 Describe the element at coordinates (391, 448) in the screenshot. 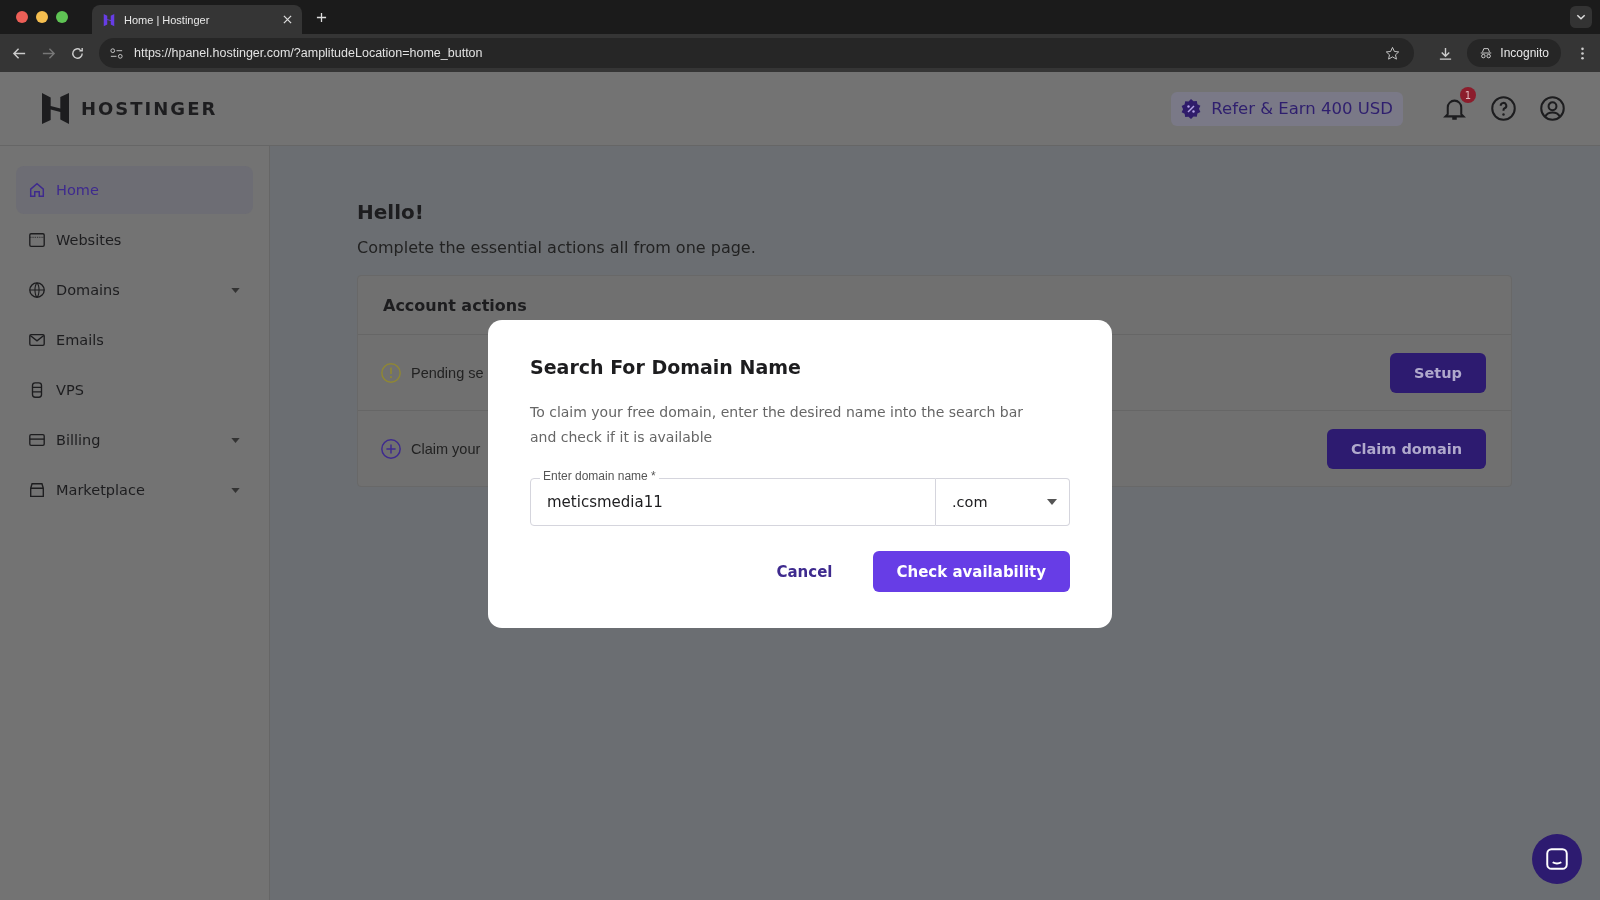

I see `plus-circle-icon` at that location.